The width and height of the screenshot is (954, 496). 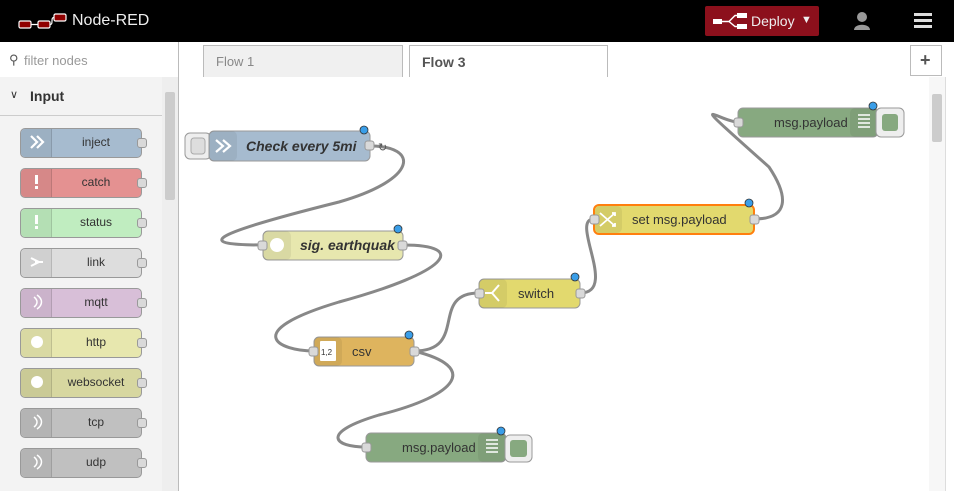 I want to click on category-title: Input, so click(x=47, y=96).